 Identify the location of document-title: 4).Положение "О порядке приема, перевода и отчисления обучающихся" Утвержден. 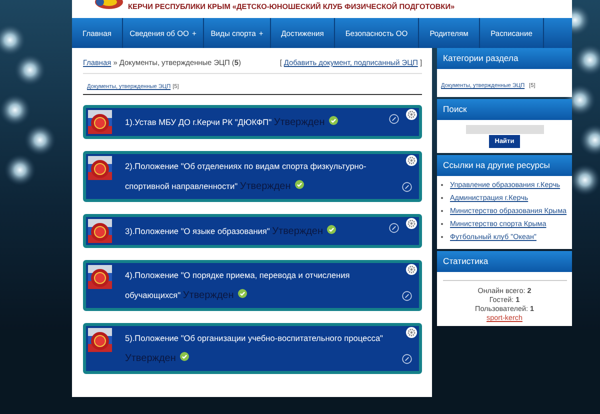
(256, 285).